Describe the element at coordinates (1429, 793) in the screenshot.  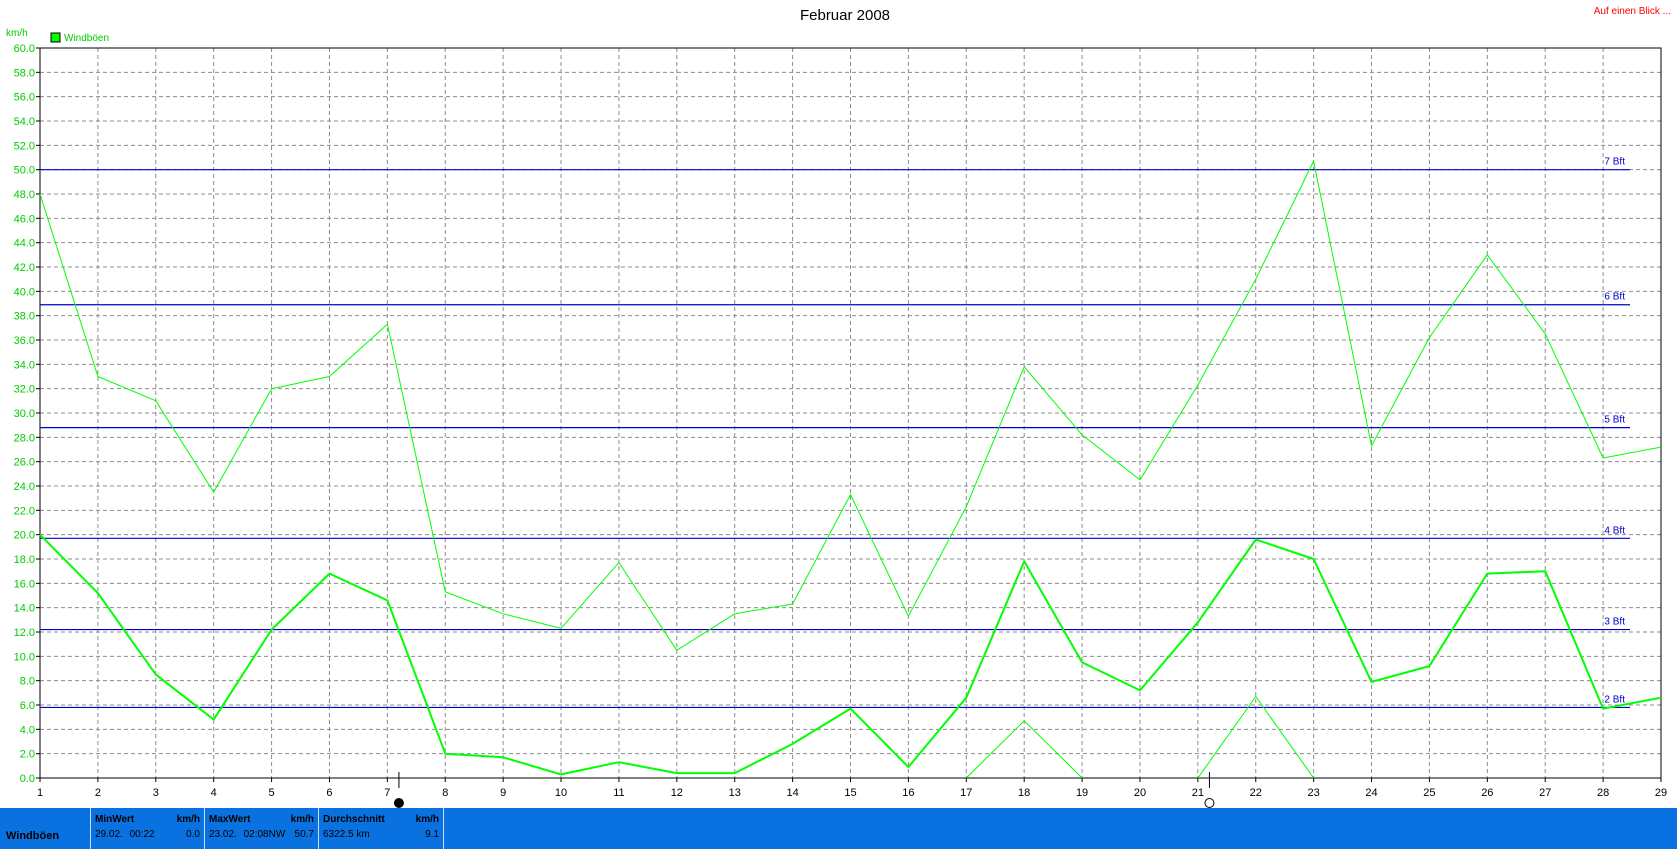
I see `x-tick-label: 25` at that location.